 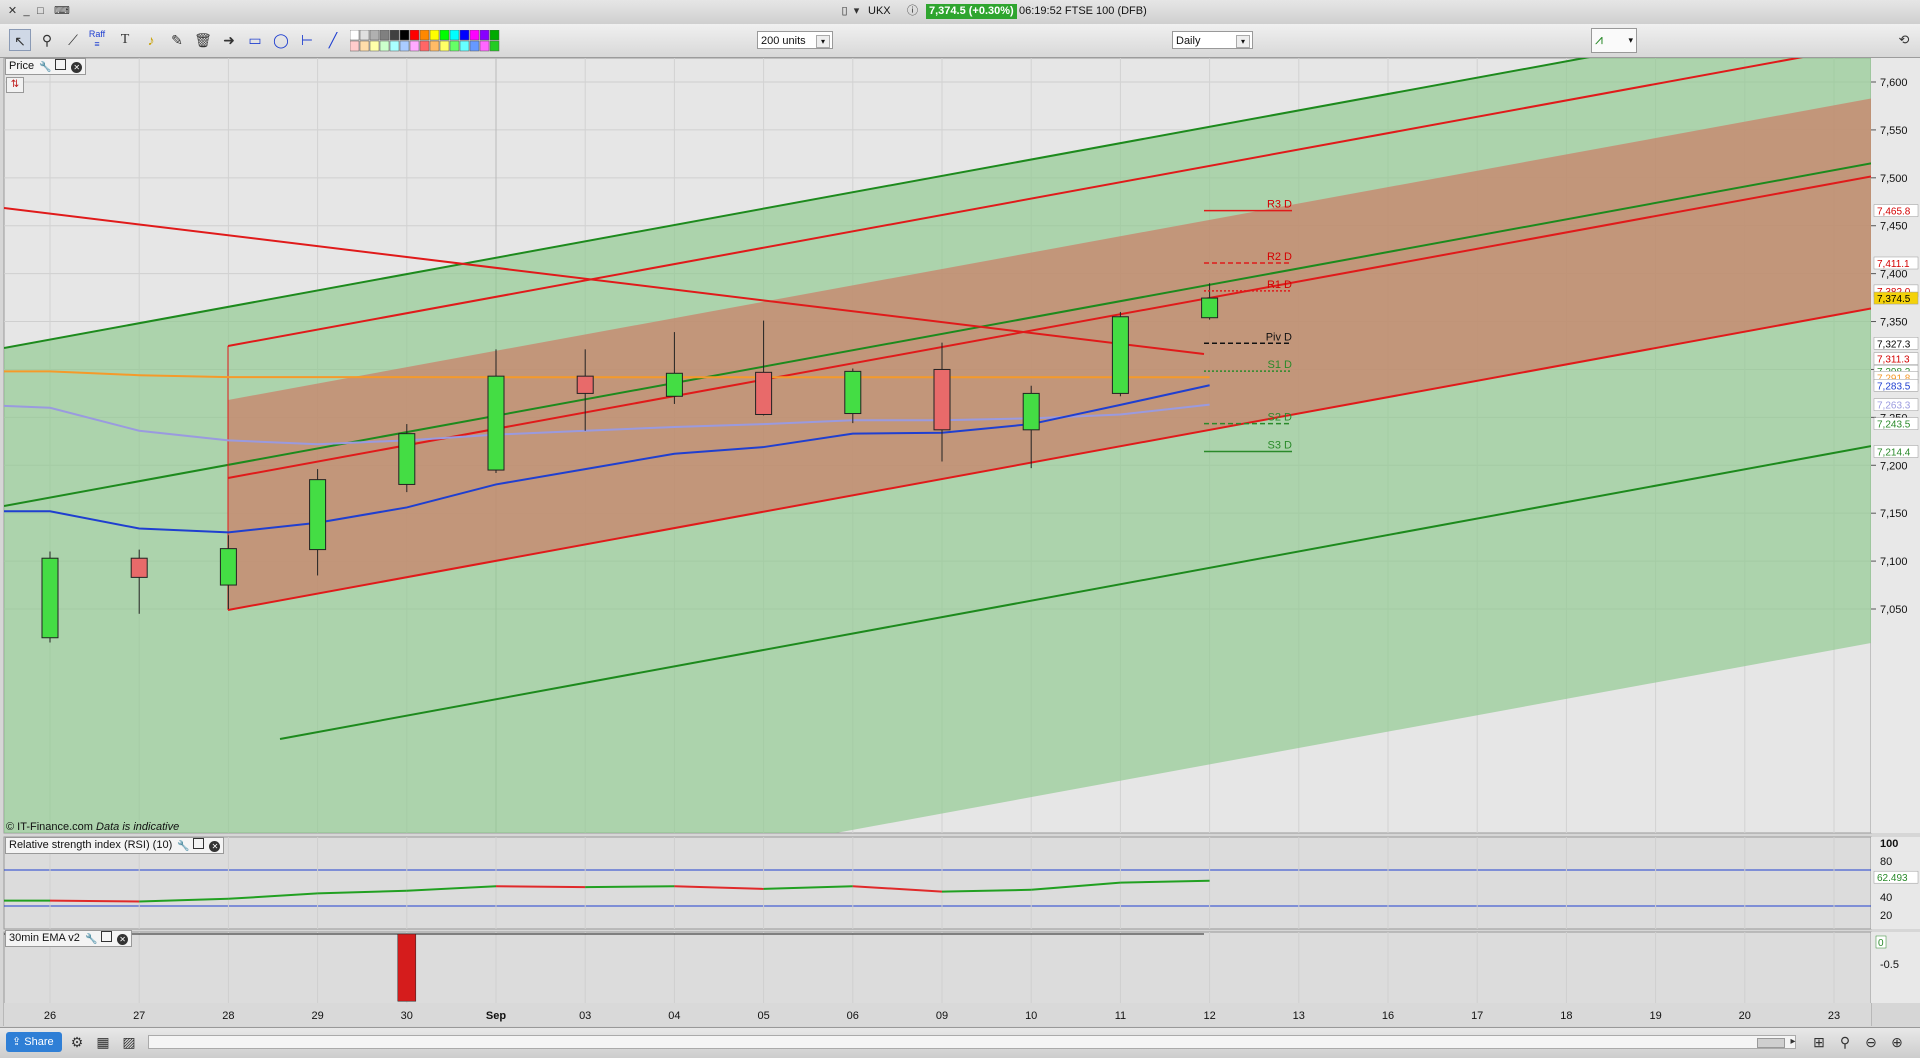 What do you see at coordinates (1889, 844) in the screenshot?
I see `rsi-tick-label: 100` at bounding box center [1889, 844].